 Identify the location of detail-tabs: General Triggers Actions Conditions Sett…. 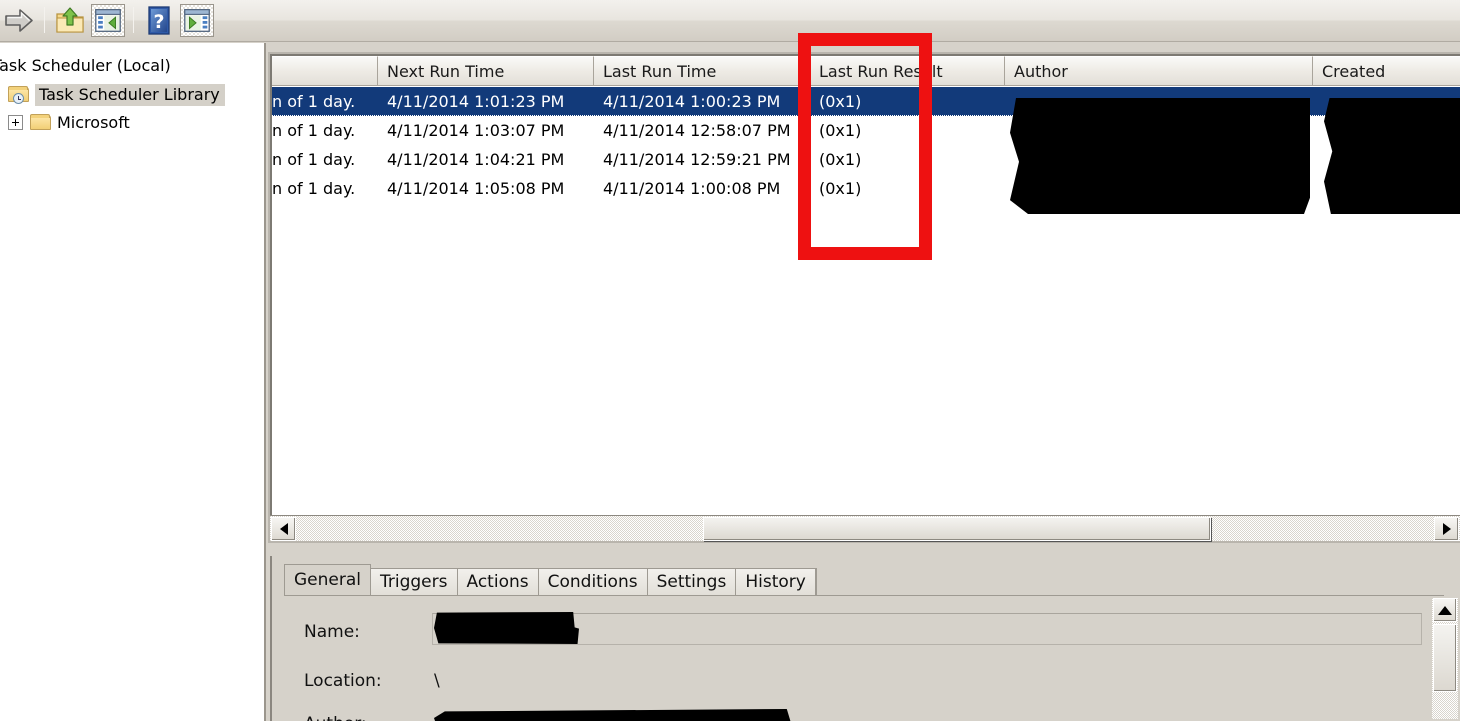
(550, 579).